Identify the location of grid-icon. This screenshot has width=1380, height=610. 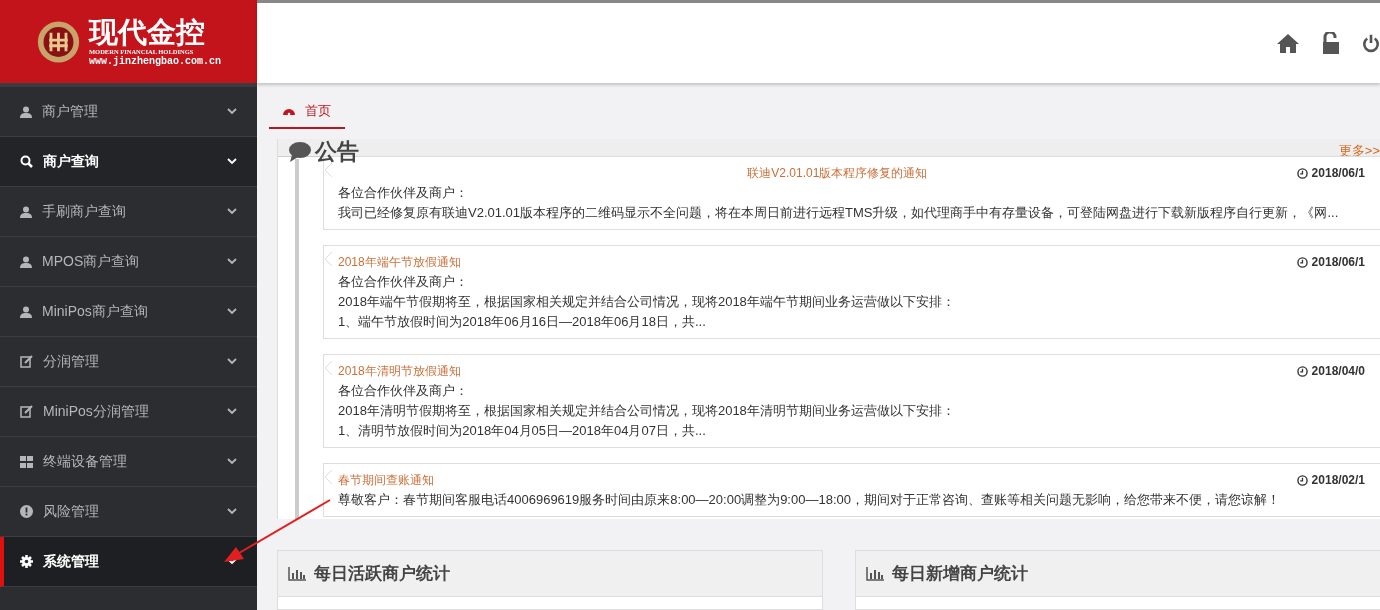
(26, 461).